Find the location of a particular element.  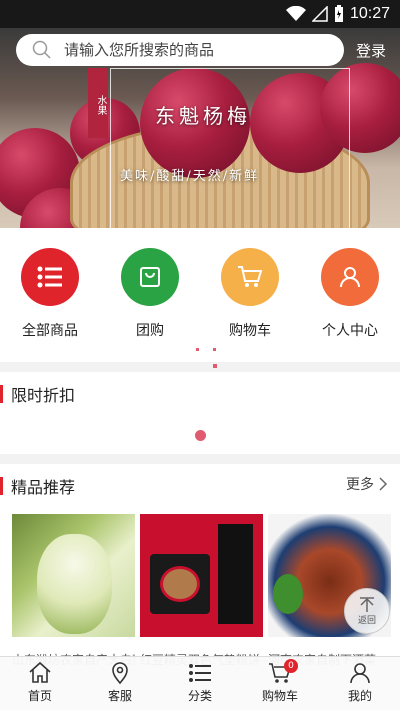

nav-mine: 我的 is located at coordinates (360, 683).